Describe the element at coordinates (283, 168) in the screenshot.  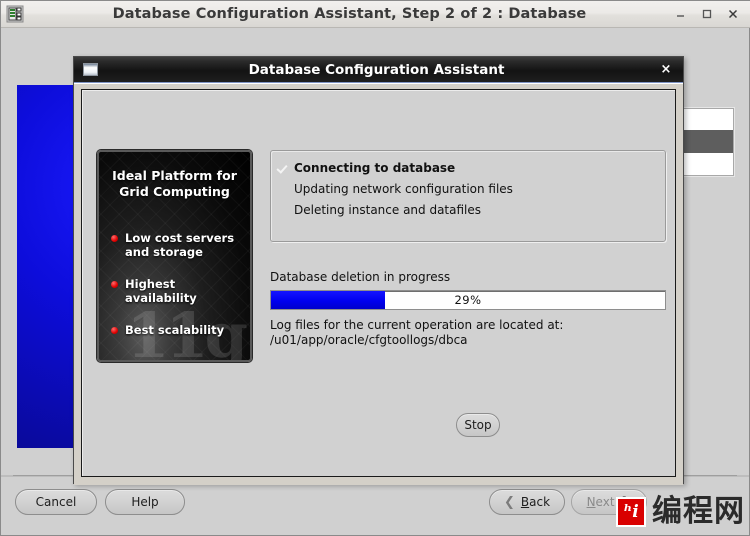
I see `check-icon` at that location.